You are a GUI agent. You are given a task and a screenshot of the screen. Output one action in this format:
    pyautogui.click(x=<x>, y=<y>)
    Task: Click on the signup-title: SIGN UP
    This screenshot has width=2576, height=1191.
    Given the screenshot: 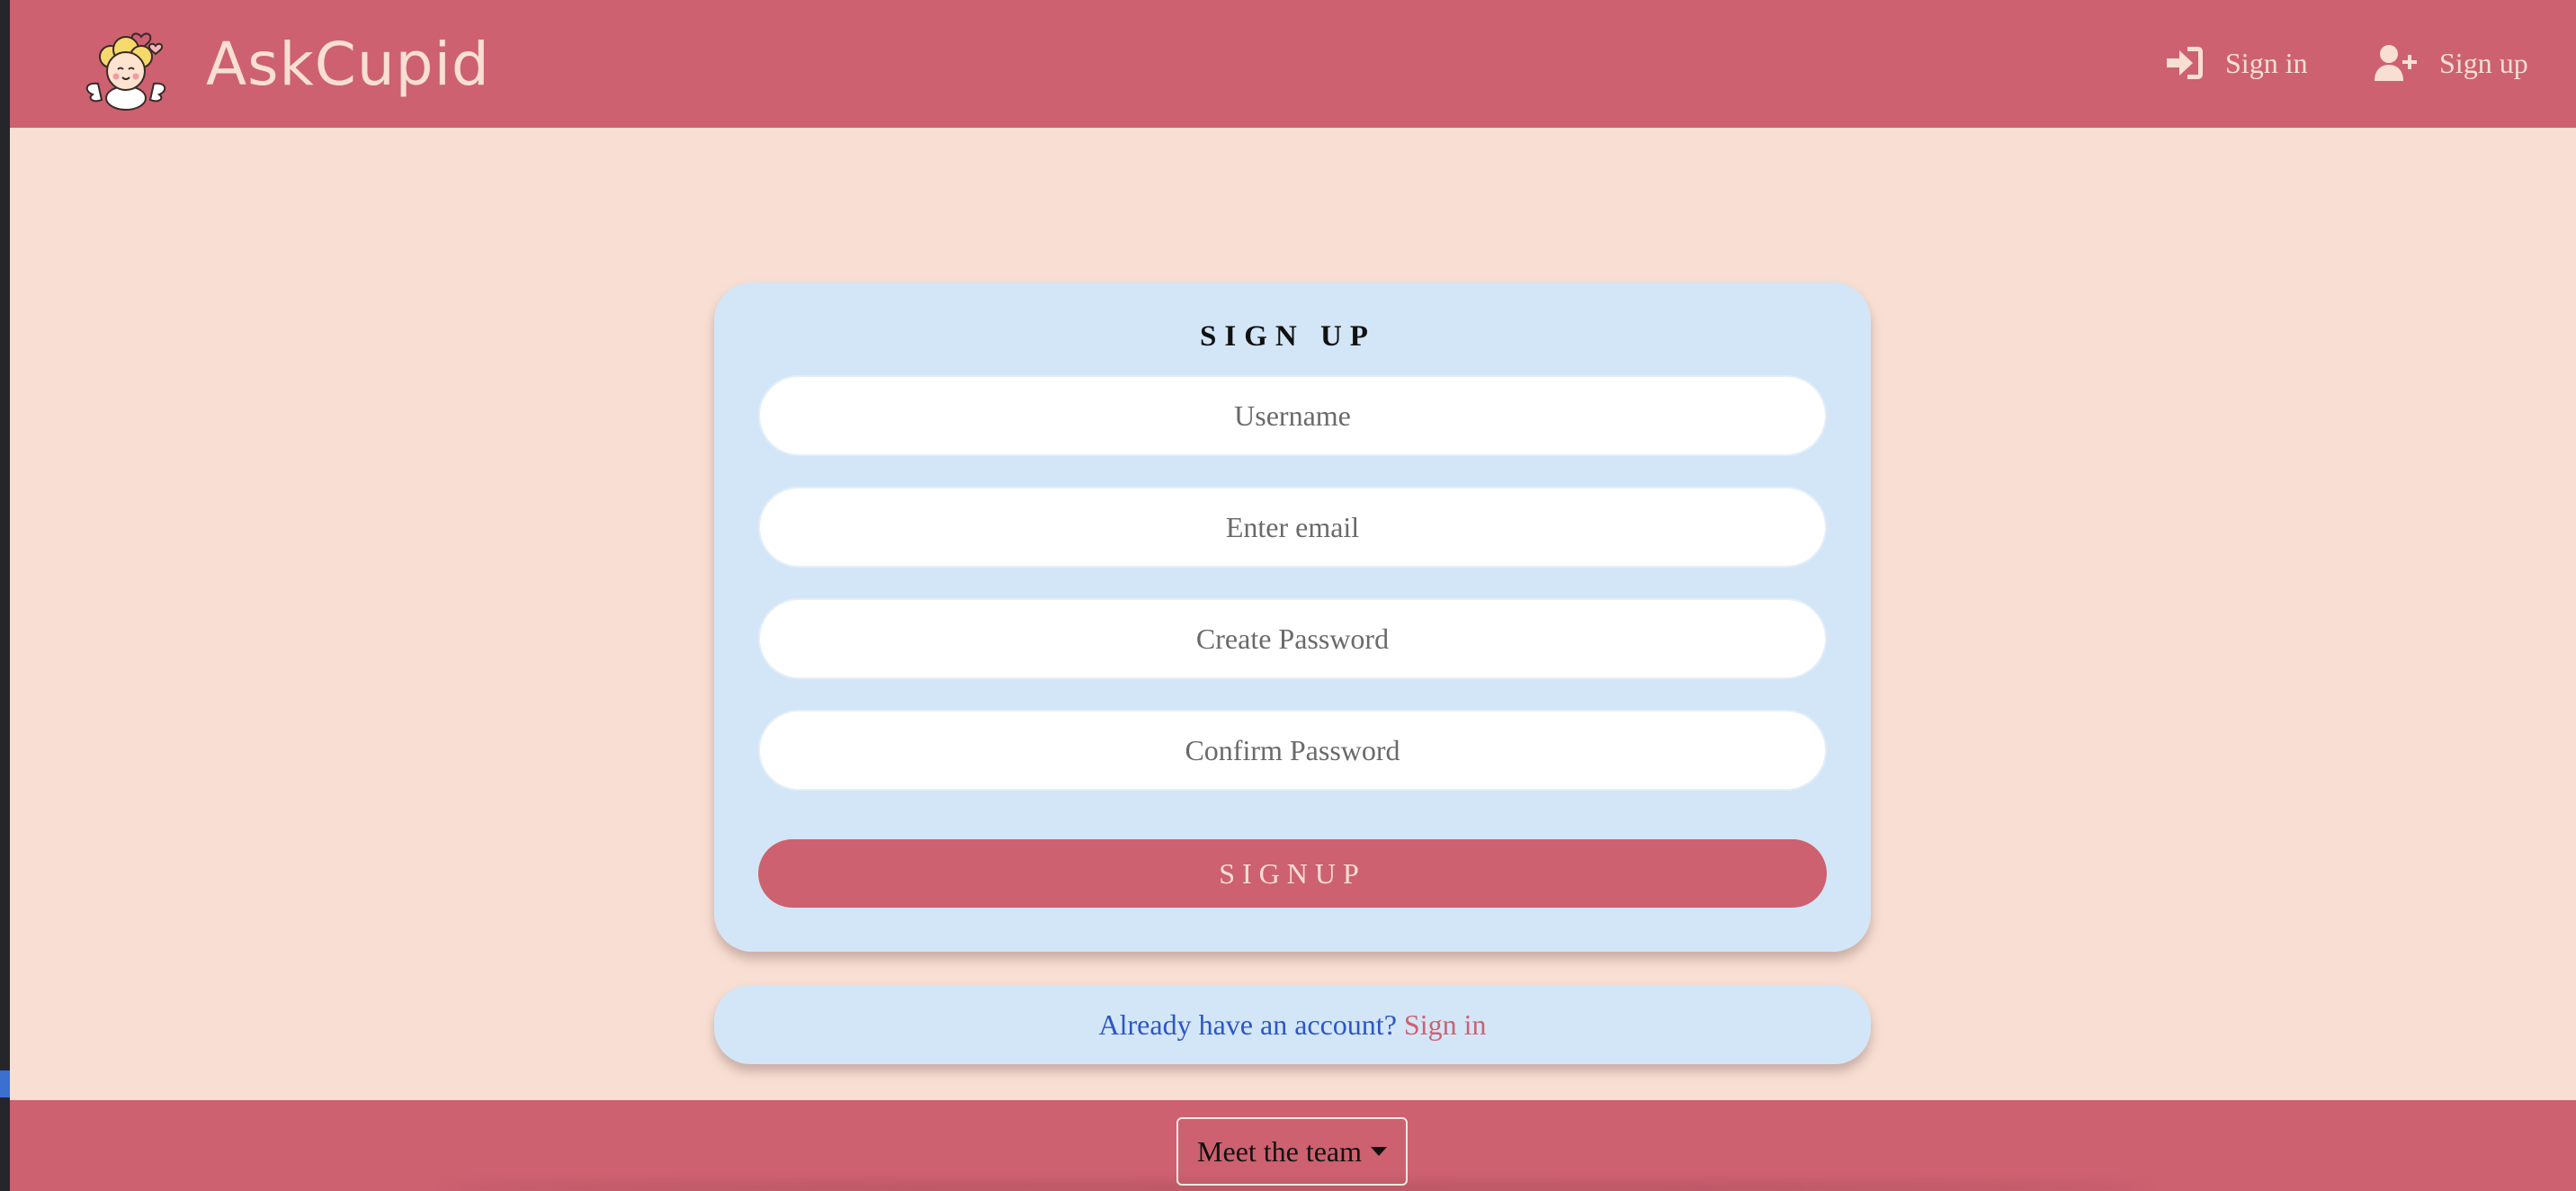 What is the action you would take?
    pyautogui.click(x=1288, y=337)
    